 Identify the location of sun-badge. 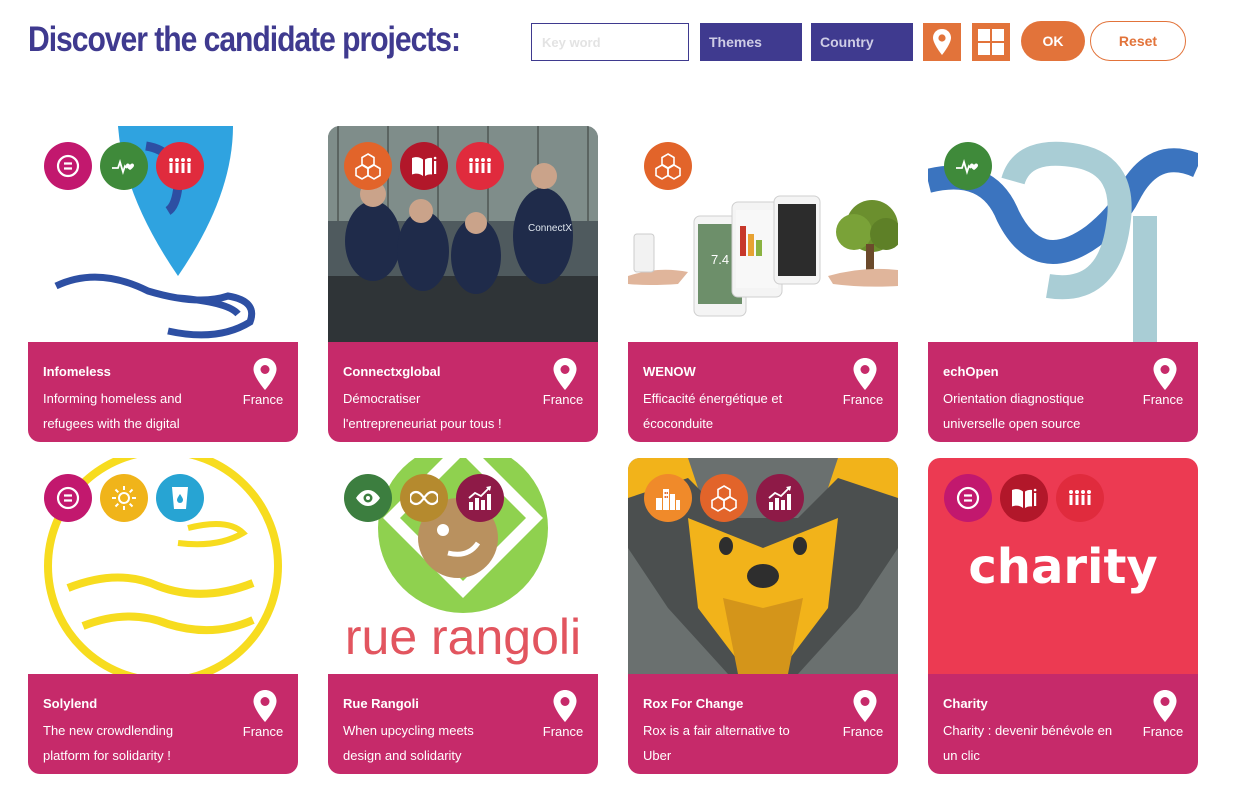
(124, 498).